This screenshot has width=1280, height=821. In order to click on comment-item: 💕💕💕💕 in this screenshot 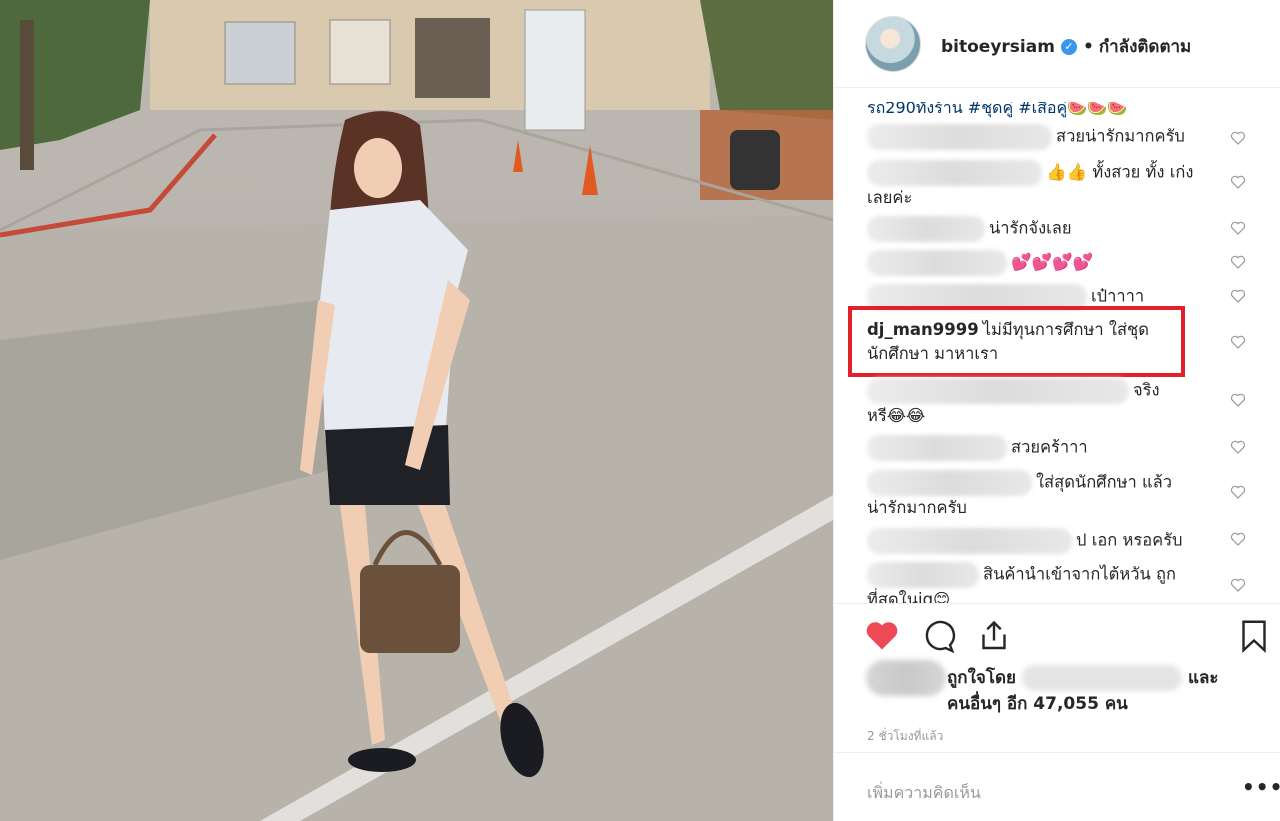, I will do `click(1037, 263)`.